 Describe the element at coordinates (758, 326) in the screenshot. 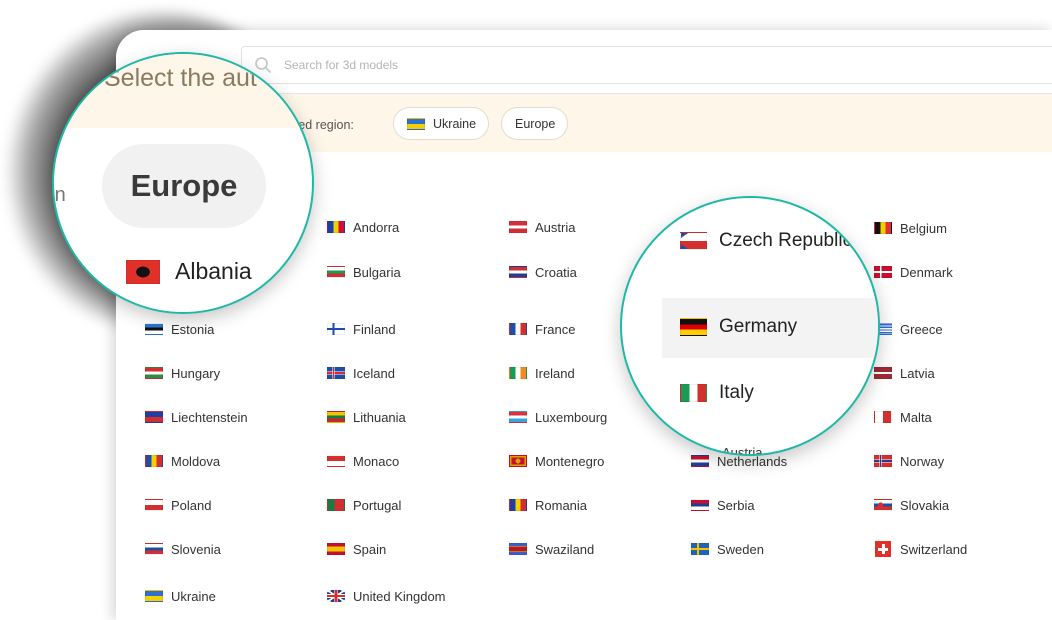

I see `country-label: Germany` at that location.